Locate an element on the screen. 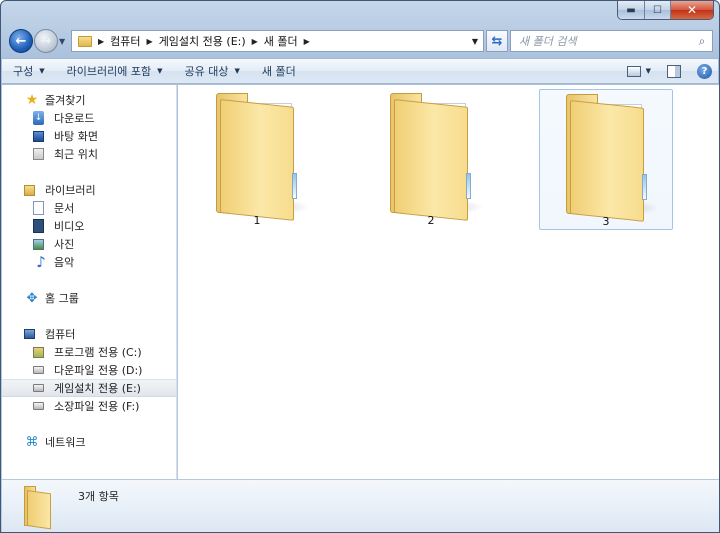  breadcrumb-new-folder: ▶ 새 폴더 ▶ is located at coordinates (284, 41).